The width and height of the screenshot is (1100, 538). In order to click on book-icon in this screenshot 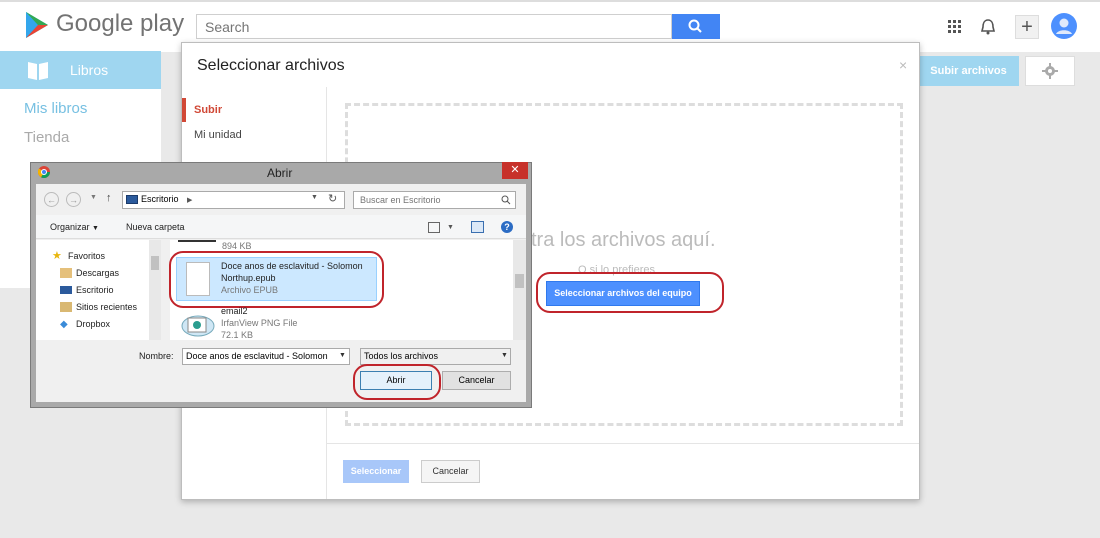, I will do `click(38, 71)`.